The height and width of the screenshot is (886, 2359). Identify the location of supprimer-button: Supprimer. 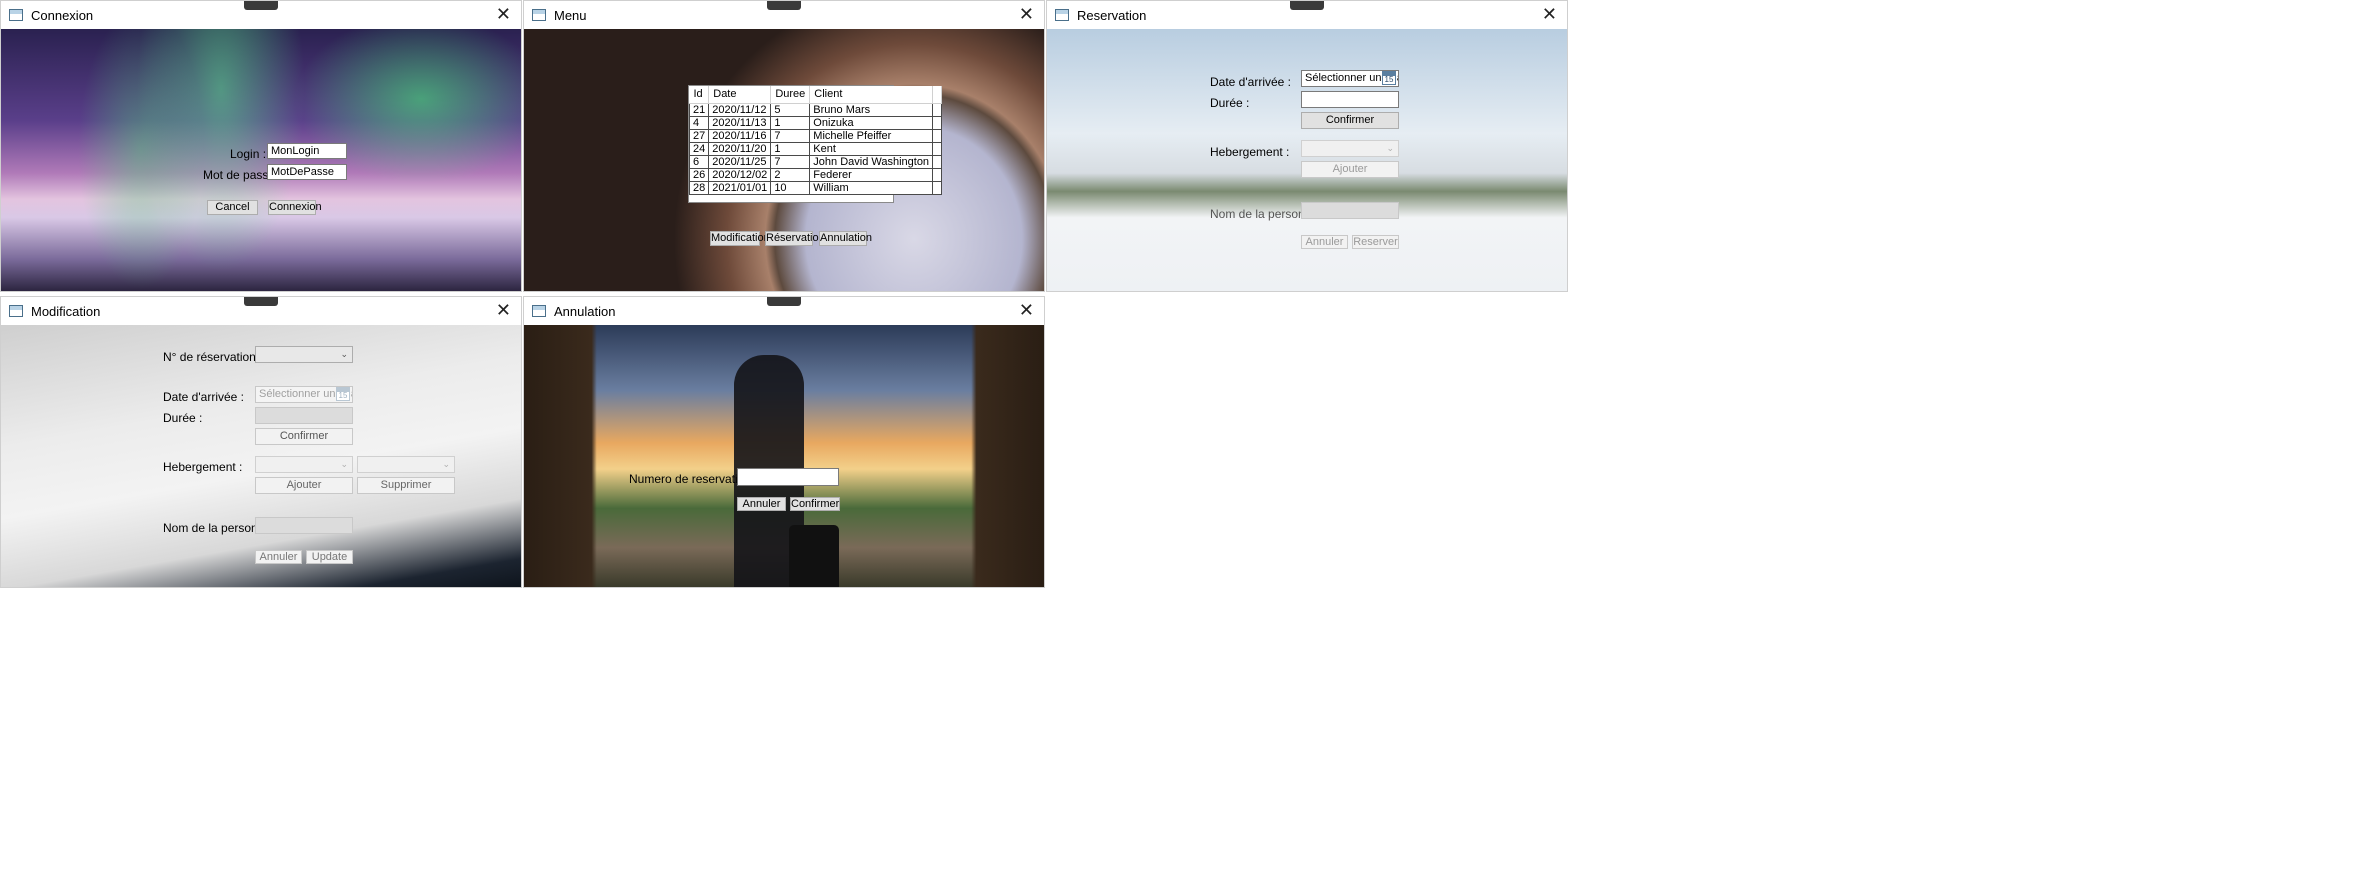
(406, 485).